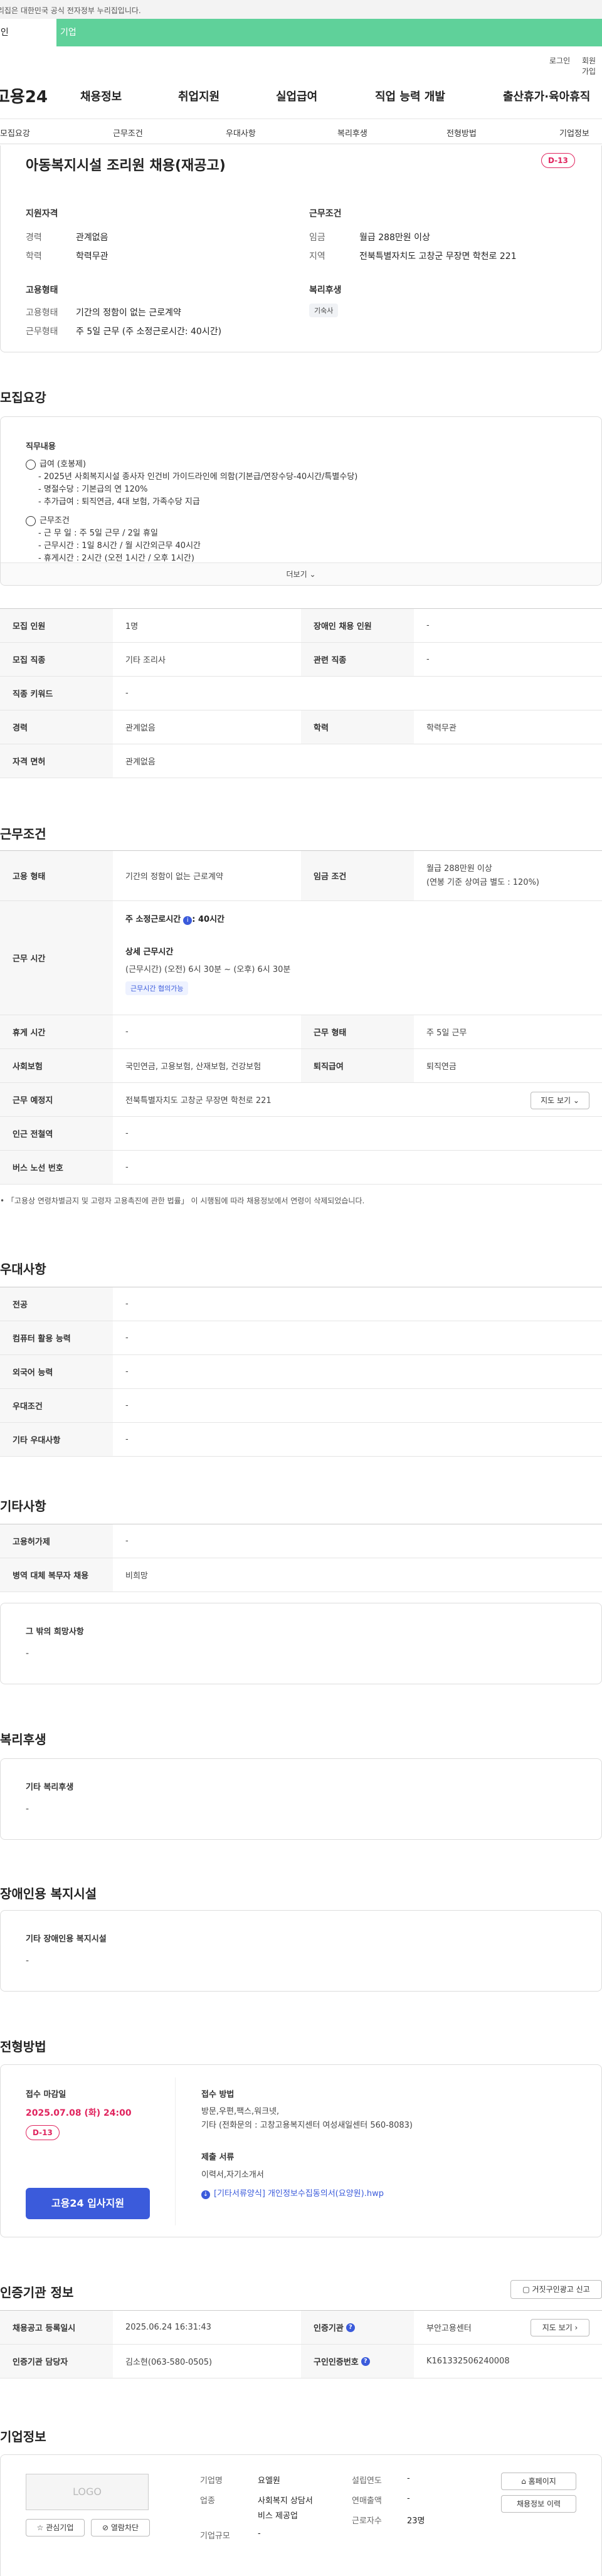 This screenshot has width=602, height=2576. I want to click on welfare-other-value: -, so click(27, 1809).